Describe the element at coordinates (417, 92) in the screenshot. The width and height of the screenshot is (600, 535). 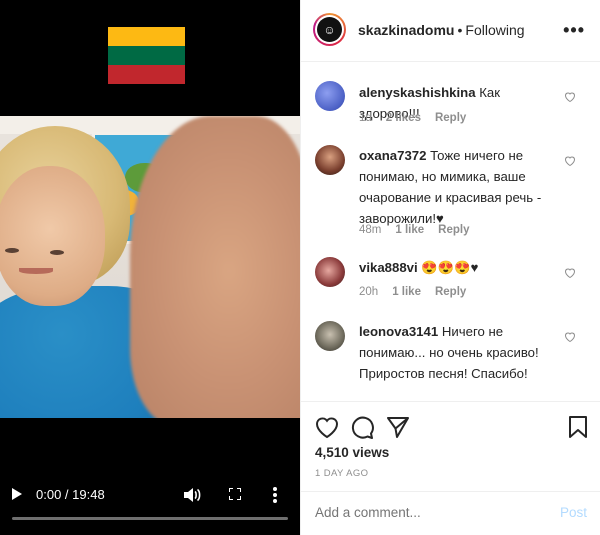
I see `comment-username: alenyskashishkina` at that location.